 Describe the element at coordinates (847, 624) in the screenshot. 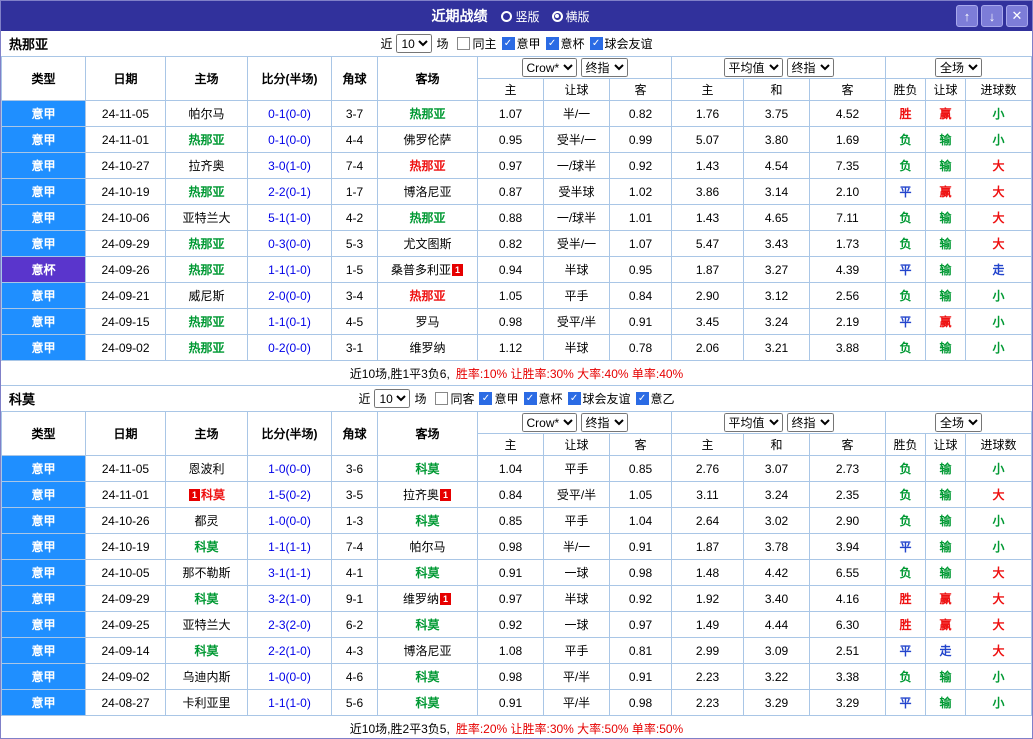

I see `europe-odds: 6.30` at that location.